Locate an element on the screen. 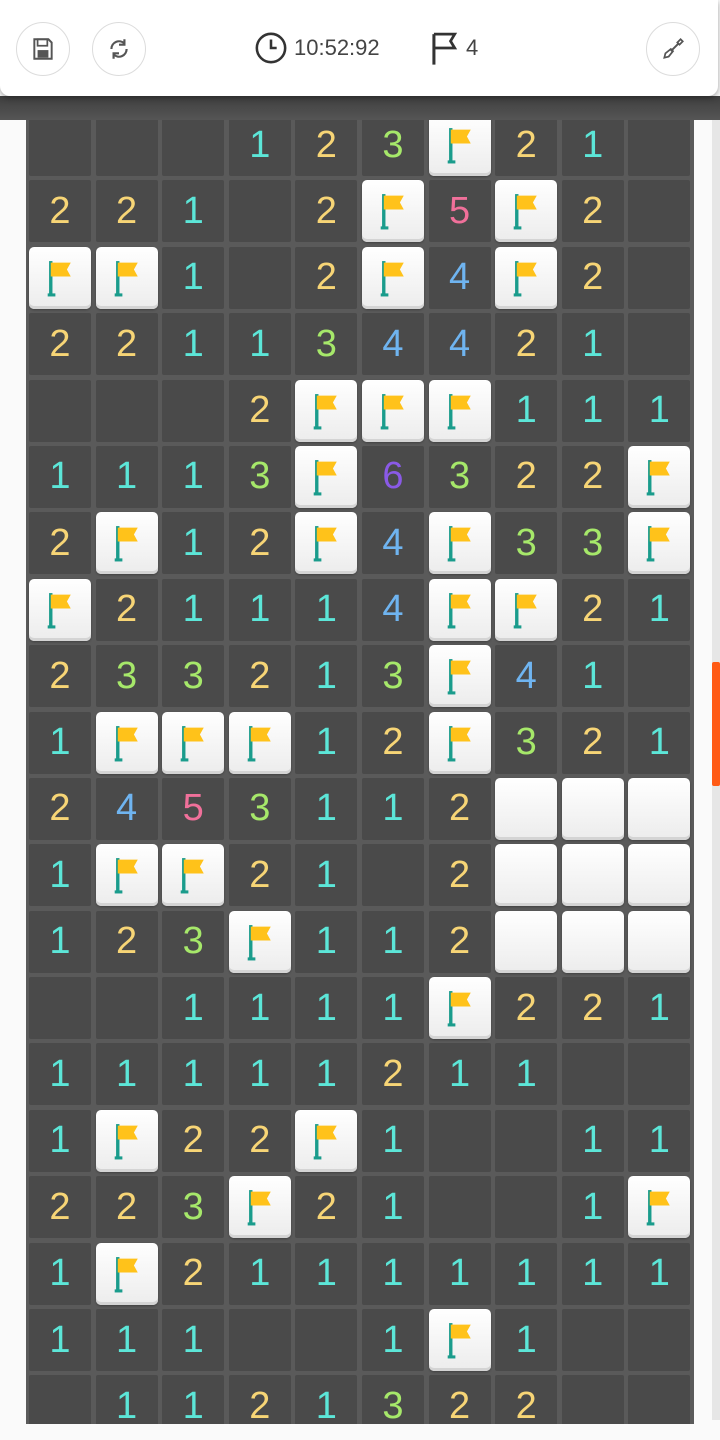 The image size is (720, 1440). dig-tool-button is located at coordinates (673, 49).